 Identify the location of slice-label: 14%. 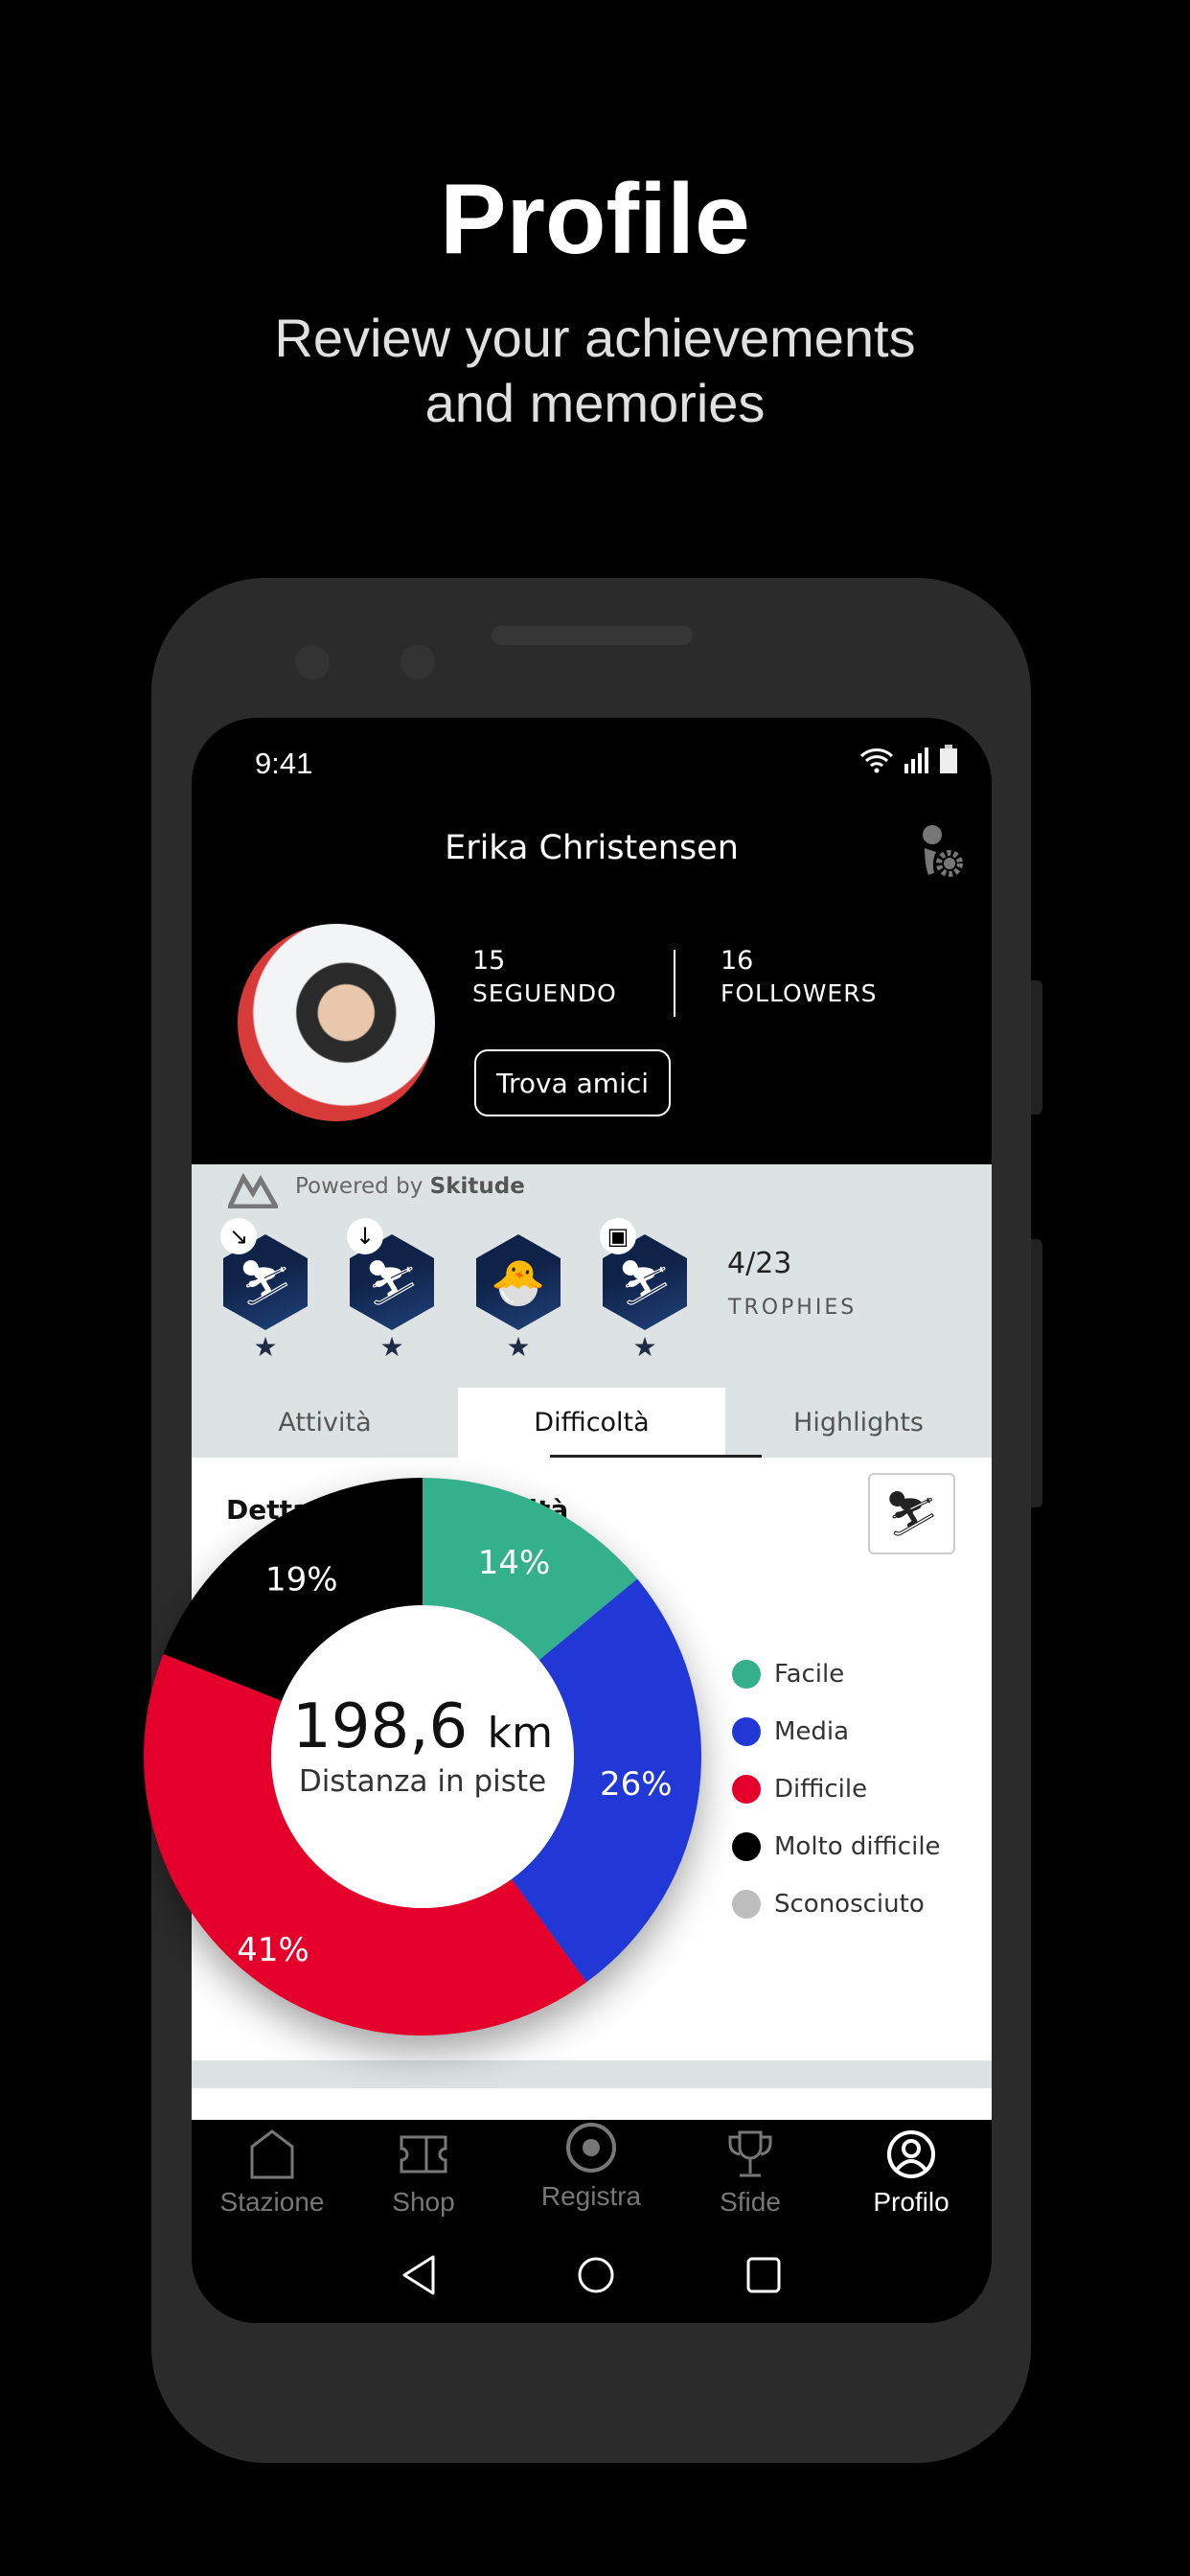
(514, 1563).